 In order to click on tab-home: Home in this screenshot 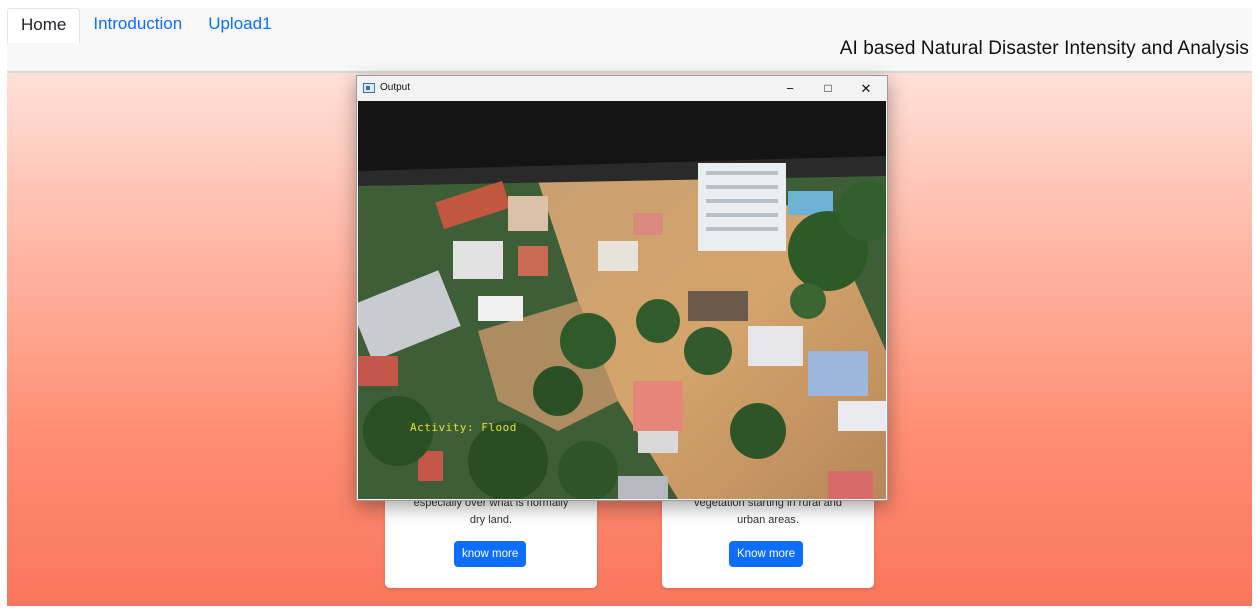, I will do `click(44, 25)`.